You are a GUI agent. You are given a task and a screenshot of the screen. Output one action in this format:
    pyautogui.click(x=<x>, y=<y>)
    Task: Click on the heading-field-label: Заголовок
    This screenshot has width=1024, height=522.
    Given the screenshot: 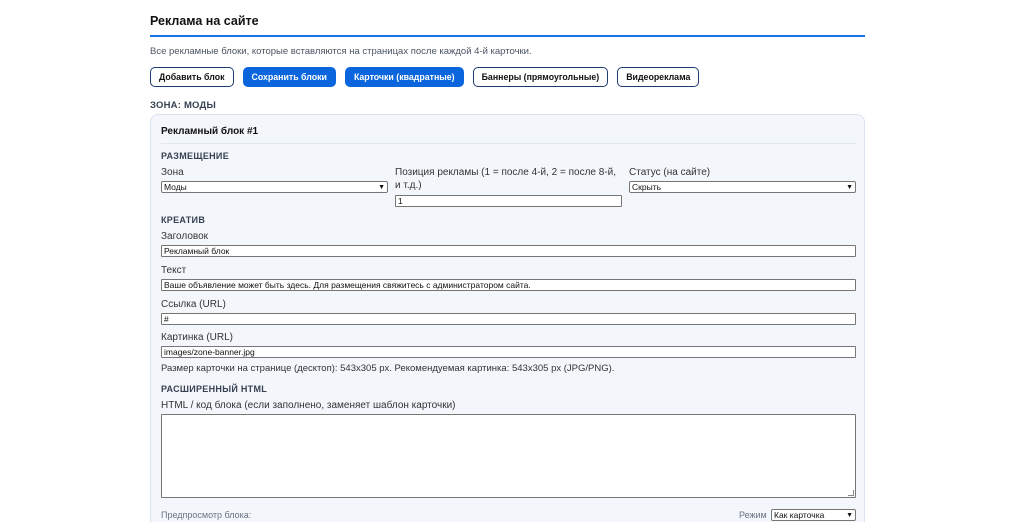 What is the action you would take?
    pyautogui.click(x=185, y=236)
    